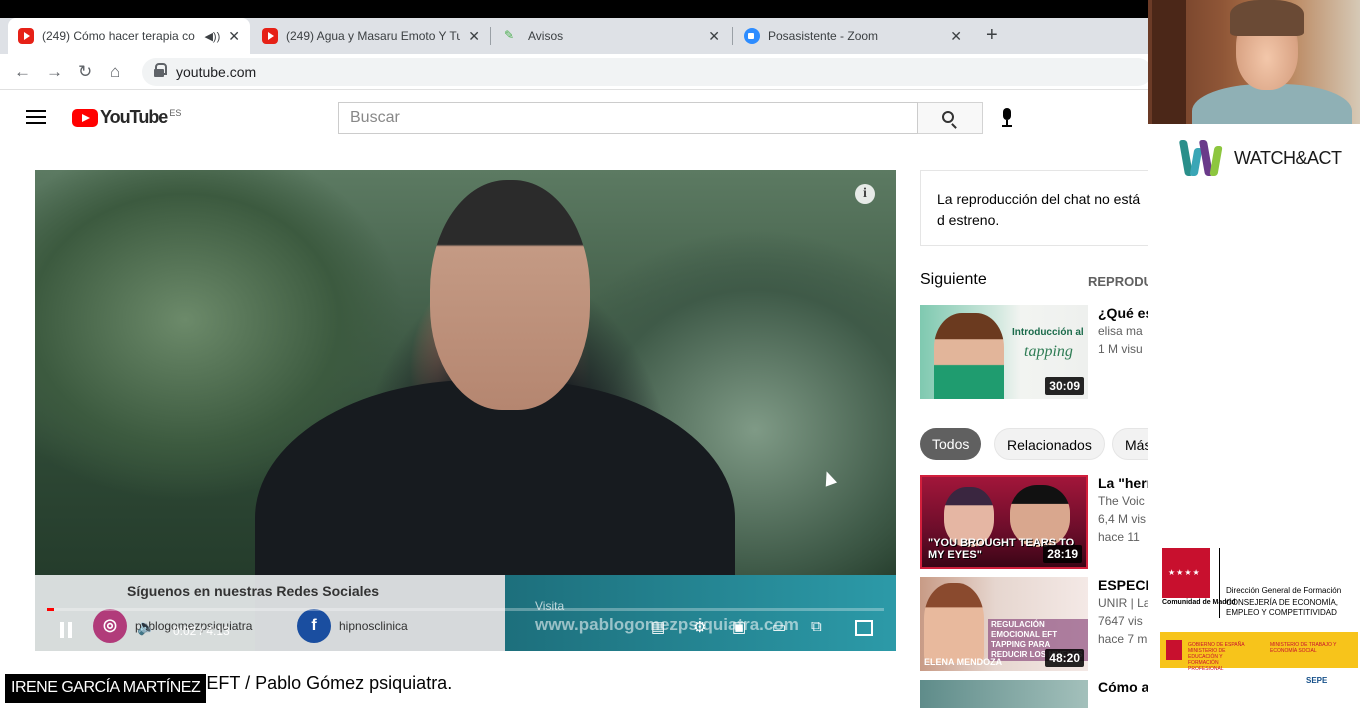  What do you see at coordinates (1004, 352) in the screenshot?
I see `next-video-thumbnail: Introducción al tapping 30:09` at bounding box center [1004, 352].